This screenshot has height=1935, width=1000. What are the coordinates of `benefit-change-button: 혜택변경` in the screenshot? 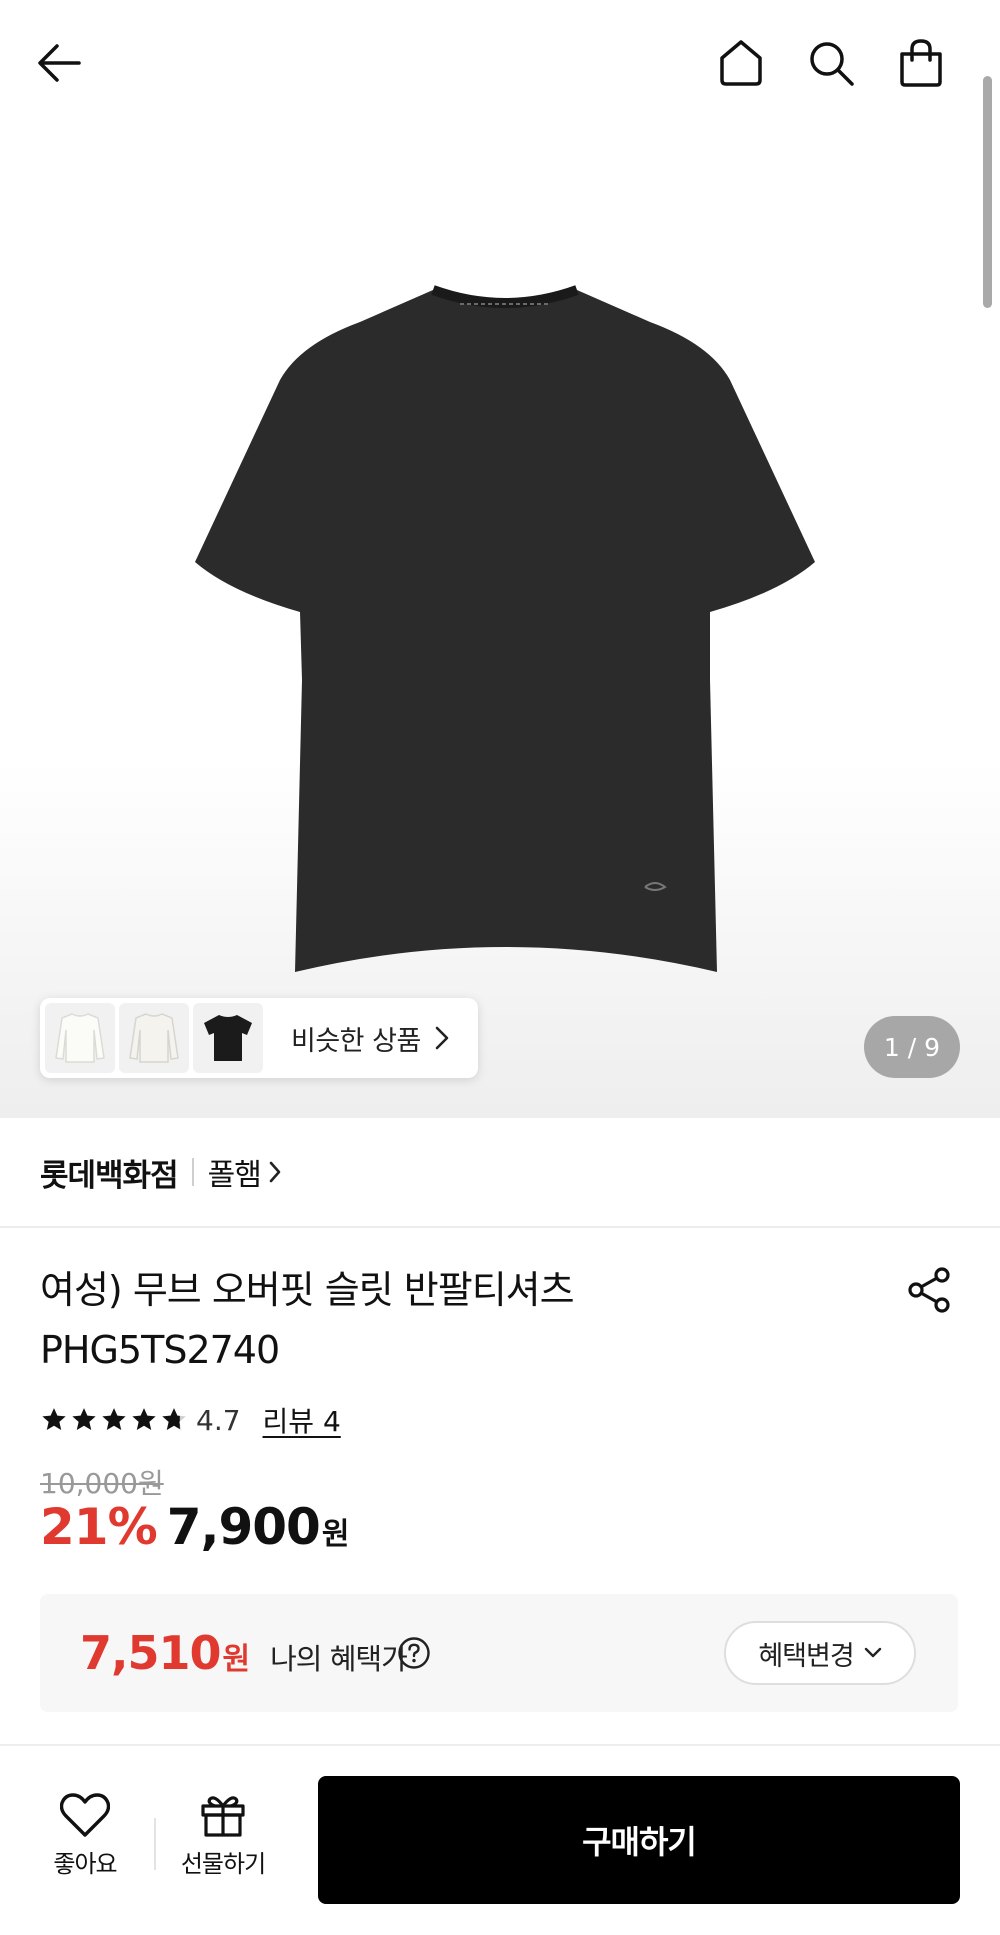 It's located at (820, 1653).